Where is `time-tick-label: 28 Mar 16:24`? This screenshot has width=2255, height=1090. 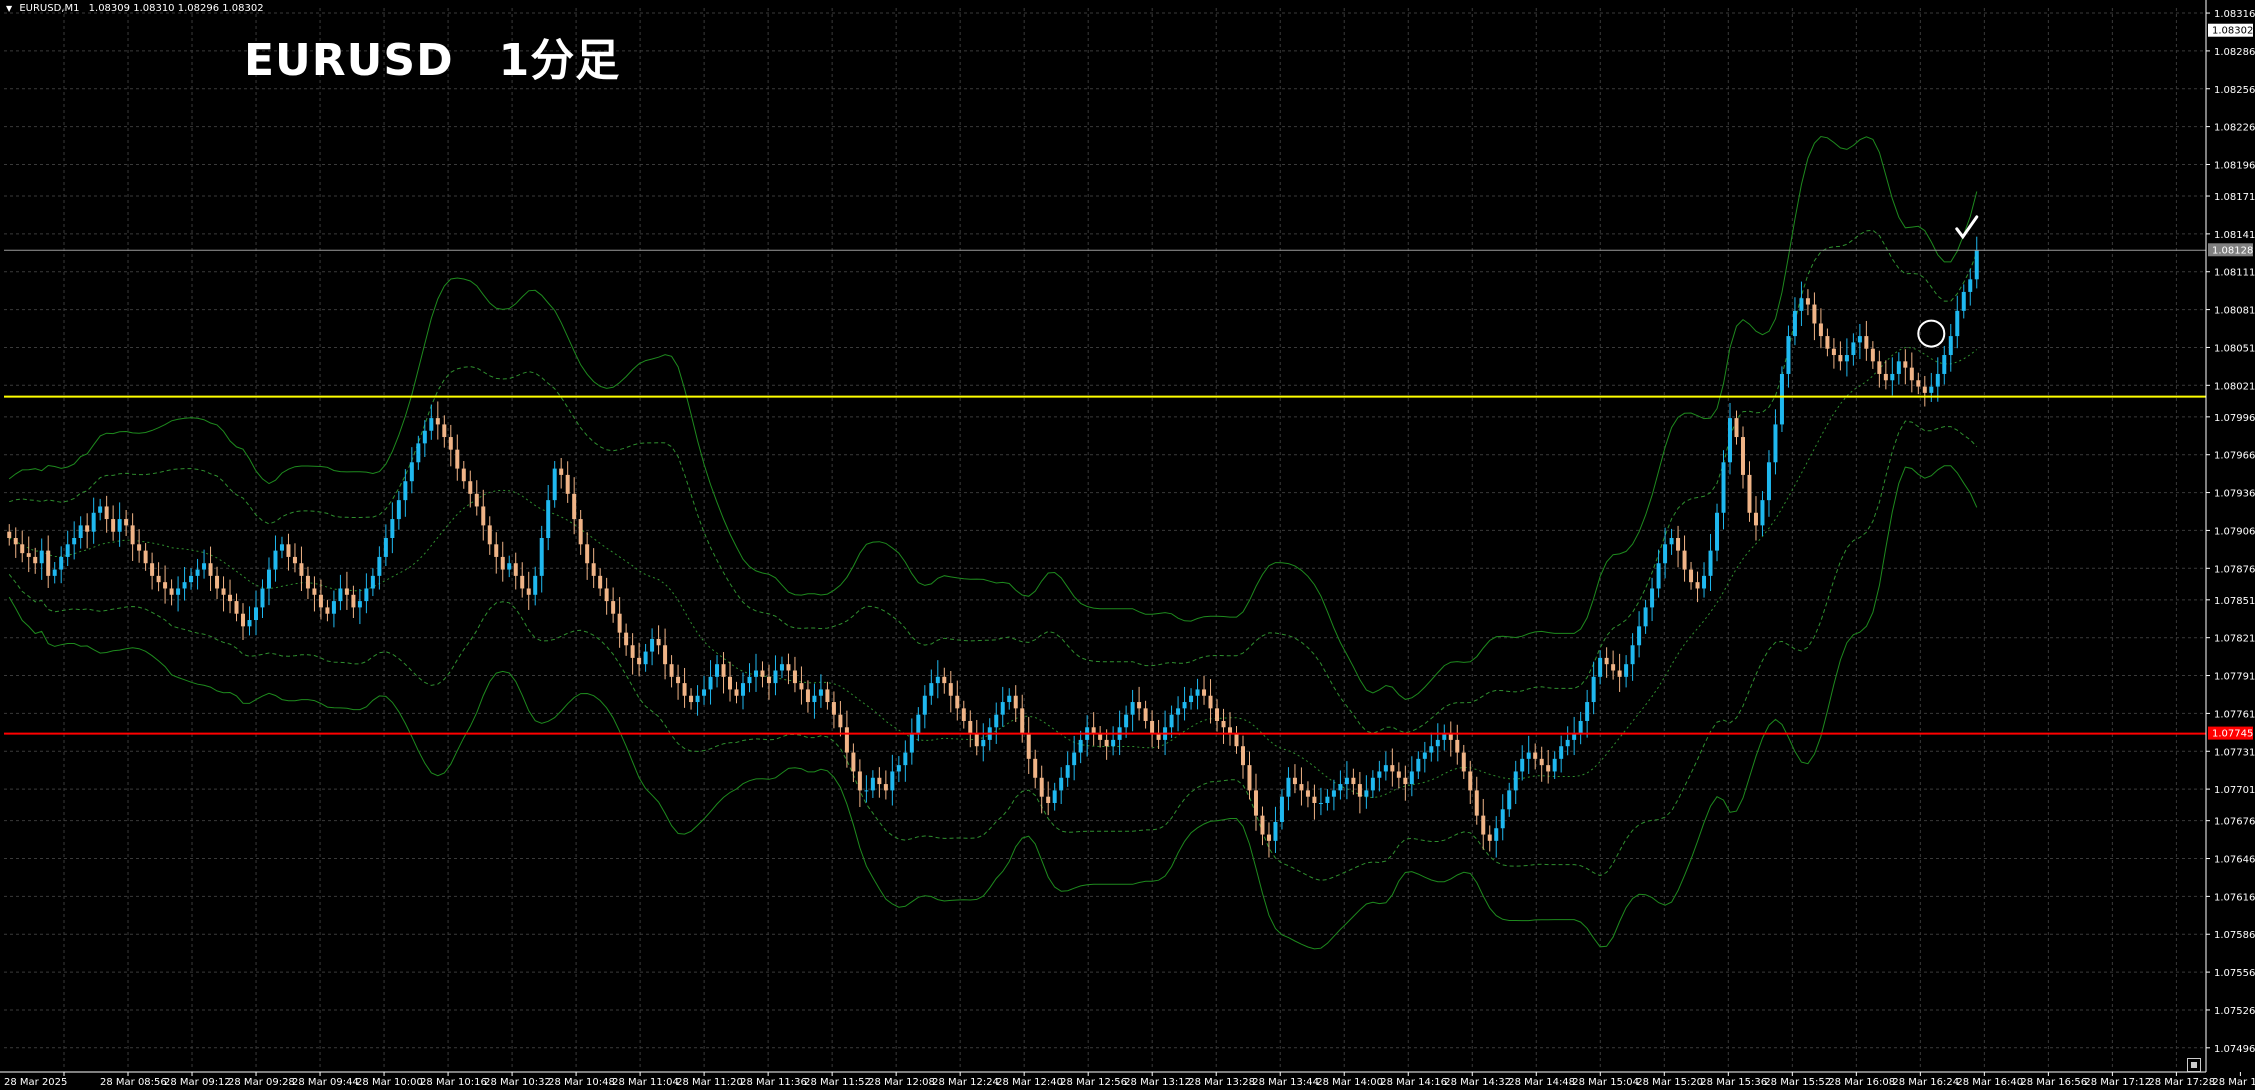 time-tick-label: 28 Mar 16:24 is located at coordinates (1925, 1082).